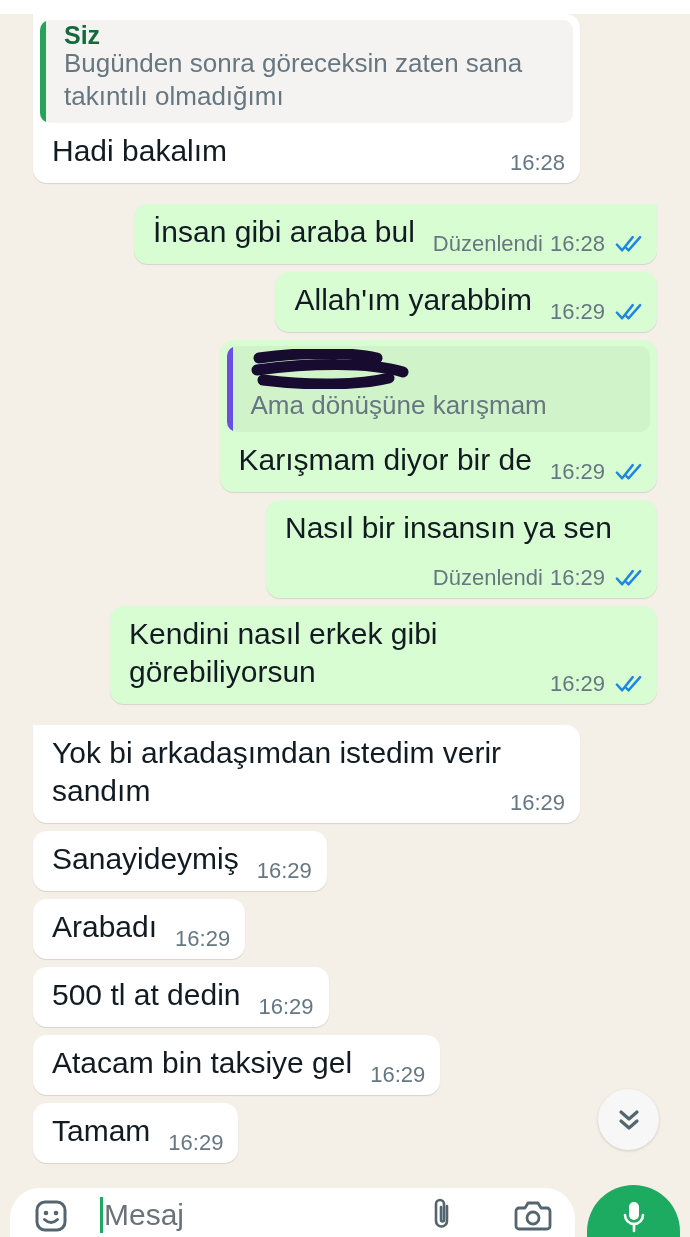  I want to click on message-text: Allah'ım yarabbim, so click(413, 299).